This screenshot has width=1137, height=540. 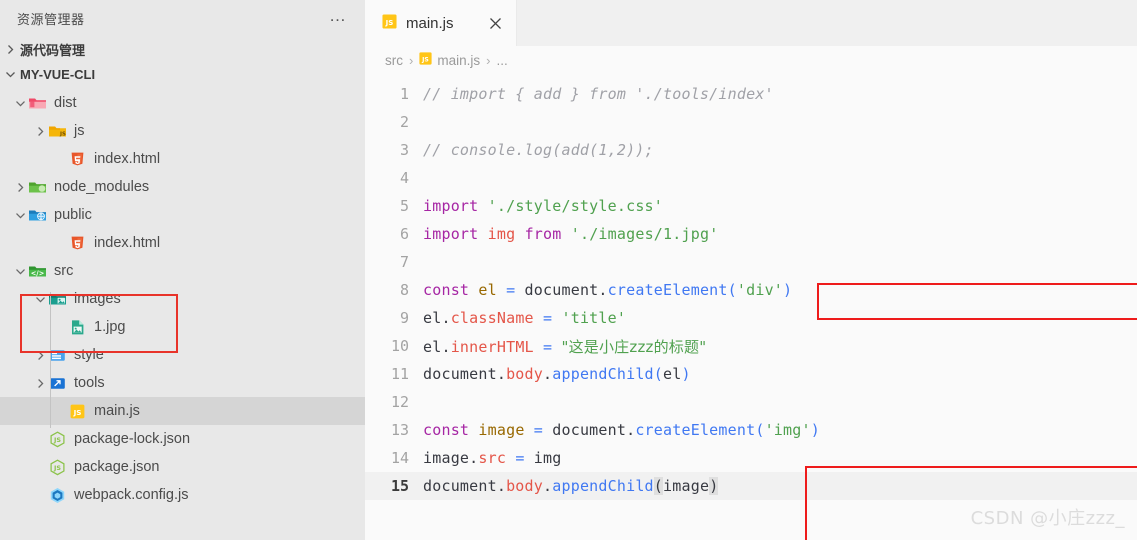 I want to click on tree-item-label: package.json, so click(x=117, y=466).